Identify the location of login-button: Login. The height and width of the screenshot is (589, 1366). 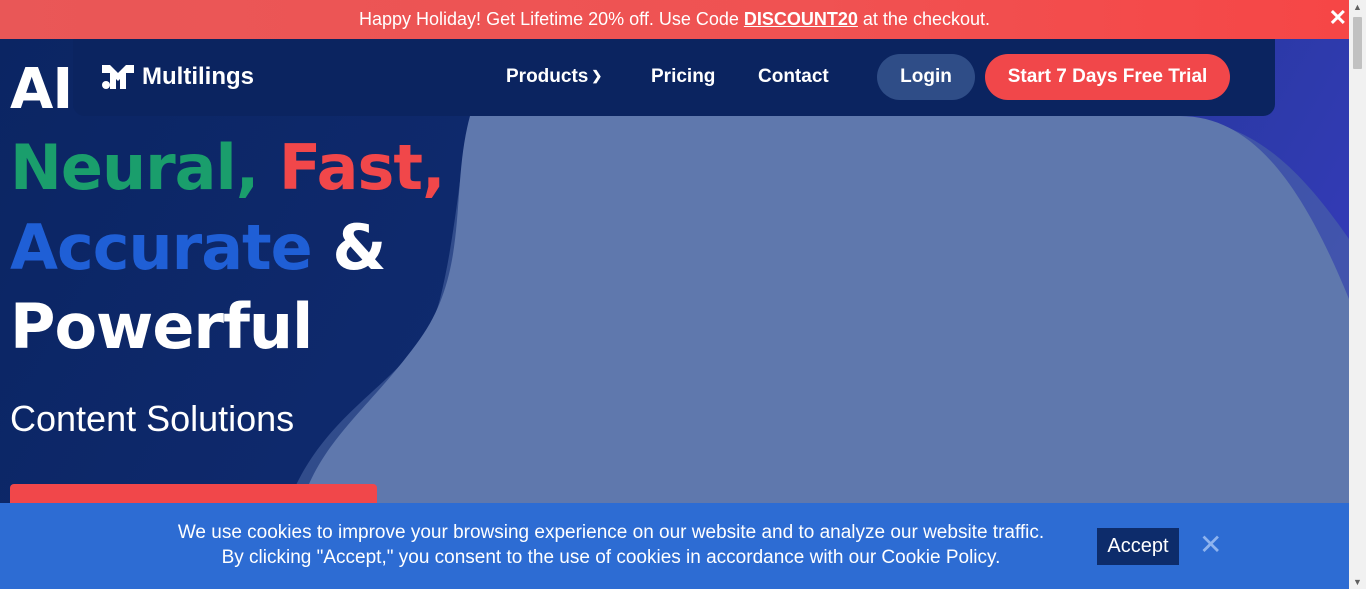
(926, 77).